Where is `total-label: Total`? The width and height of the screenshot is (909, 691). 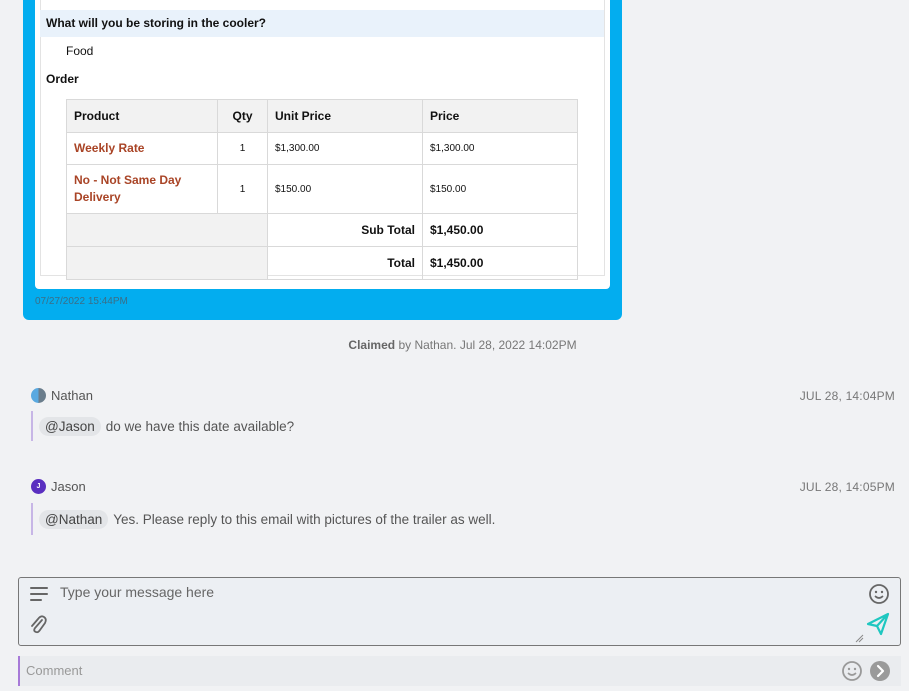 total-label: Total is located at coordinates (345, 263).